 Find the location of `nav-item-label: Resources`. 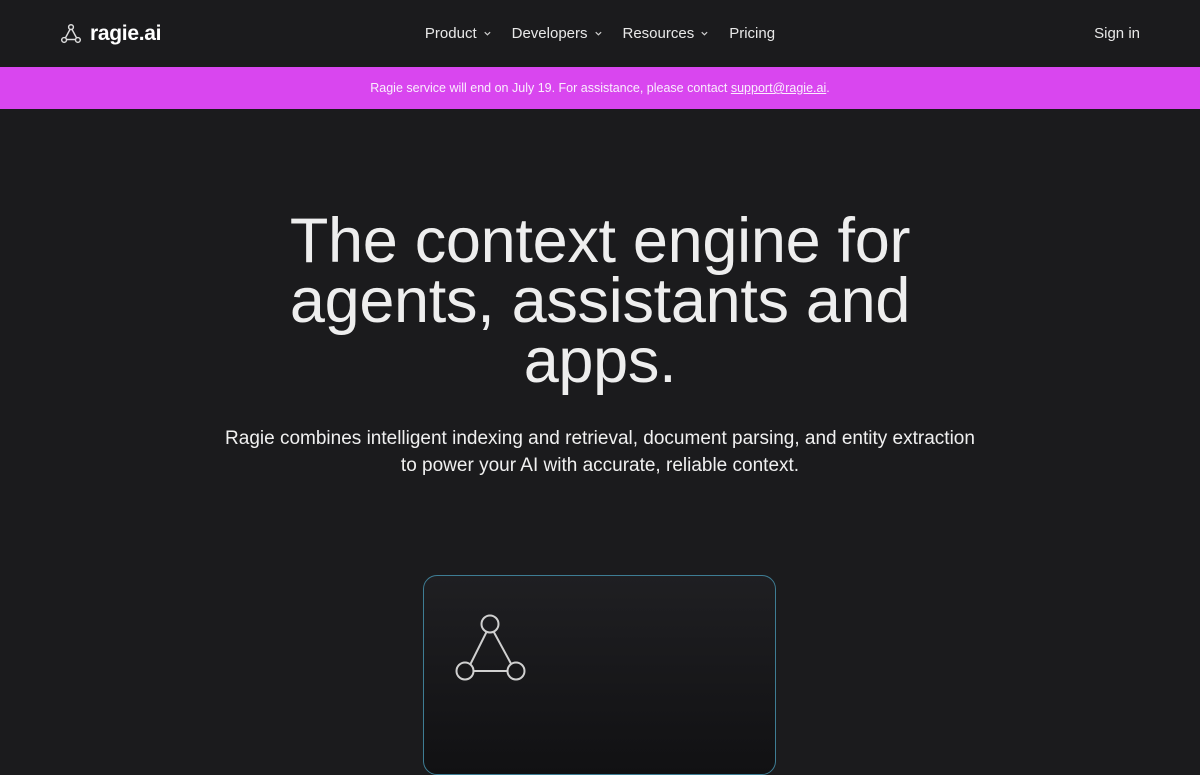

nav-item-label: Resources is located at coordinates (658, 33).